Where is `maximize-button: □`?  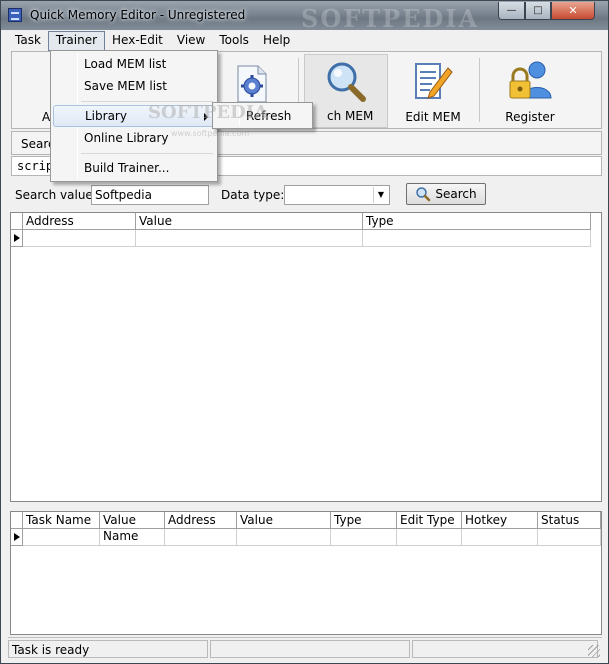
maximize-button: □ is located at coordinates (538, 11).